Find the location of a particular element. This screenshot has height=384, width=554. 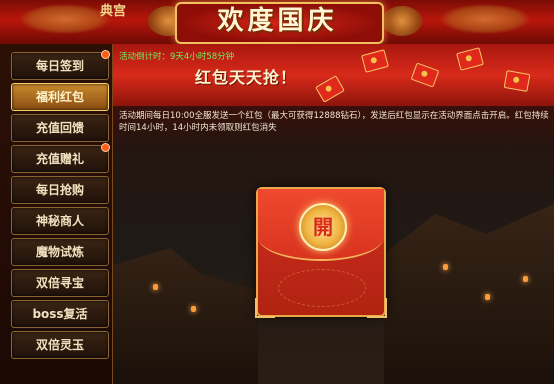

countdown-timer: 活动倒计时：9天4小时58分钟 is located at coordinates (177, 57).